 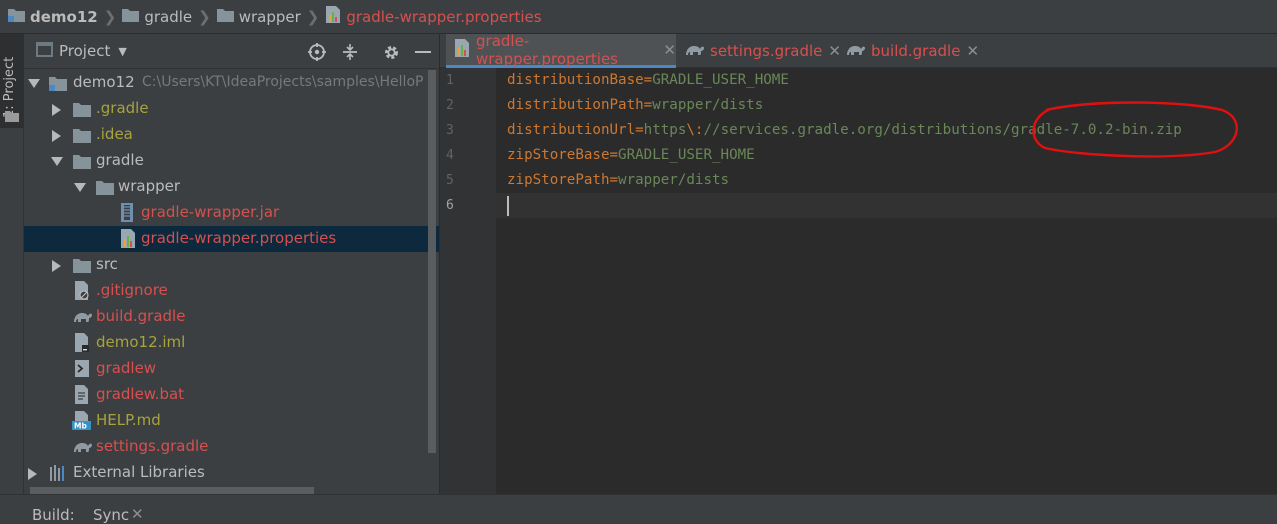 What do you see at coordinates (12, 279) in the screenshot?
I see `tool-window-strip: 1: Project` at bounding box center [12, 279].